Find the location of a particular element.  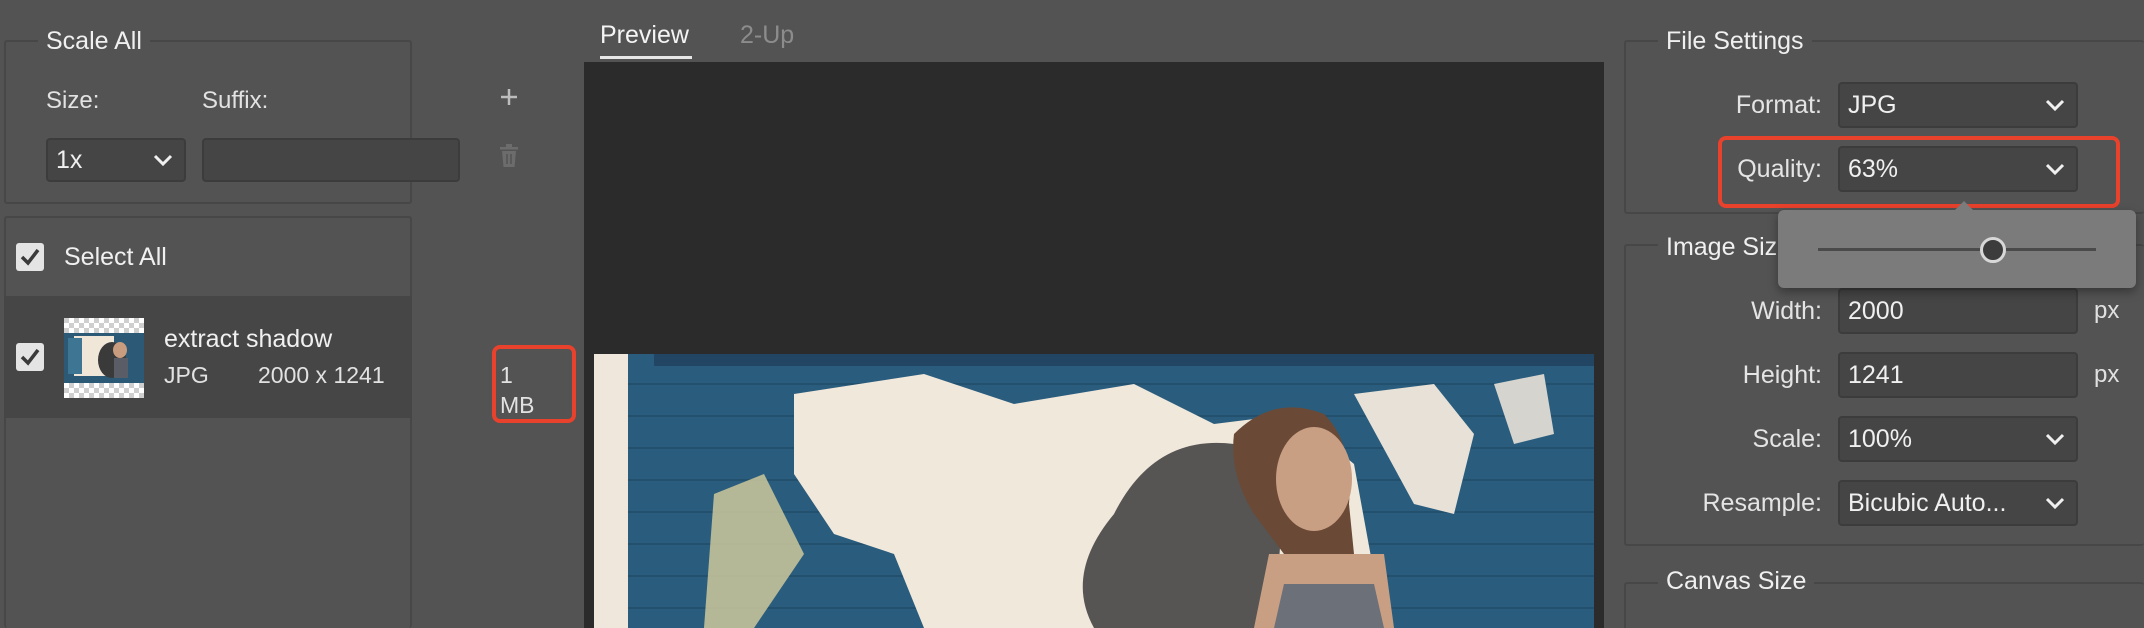

quality-select-value: 63% is located at coordinates (1873, 168).